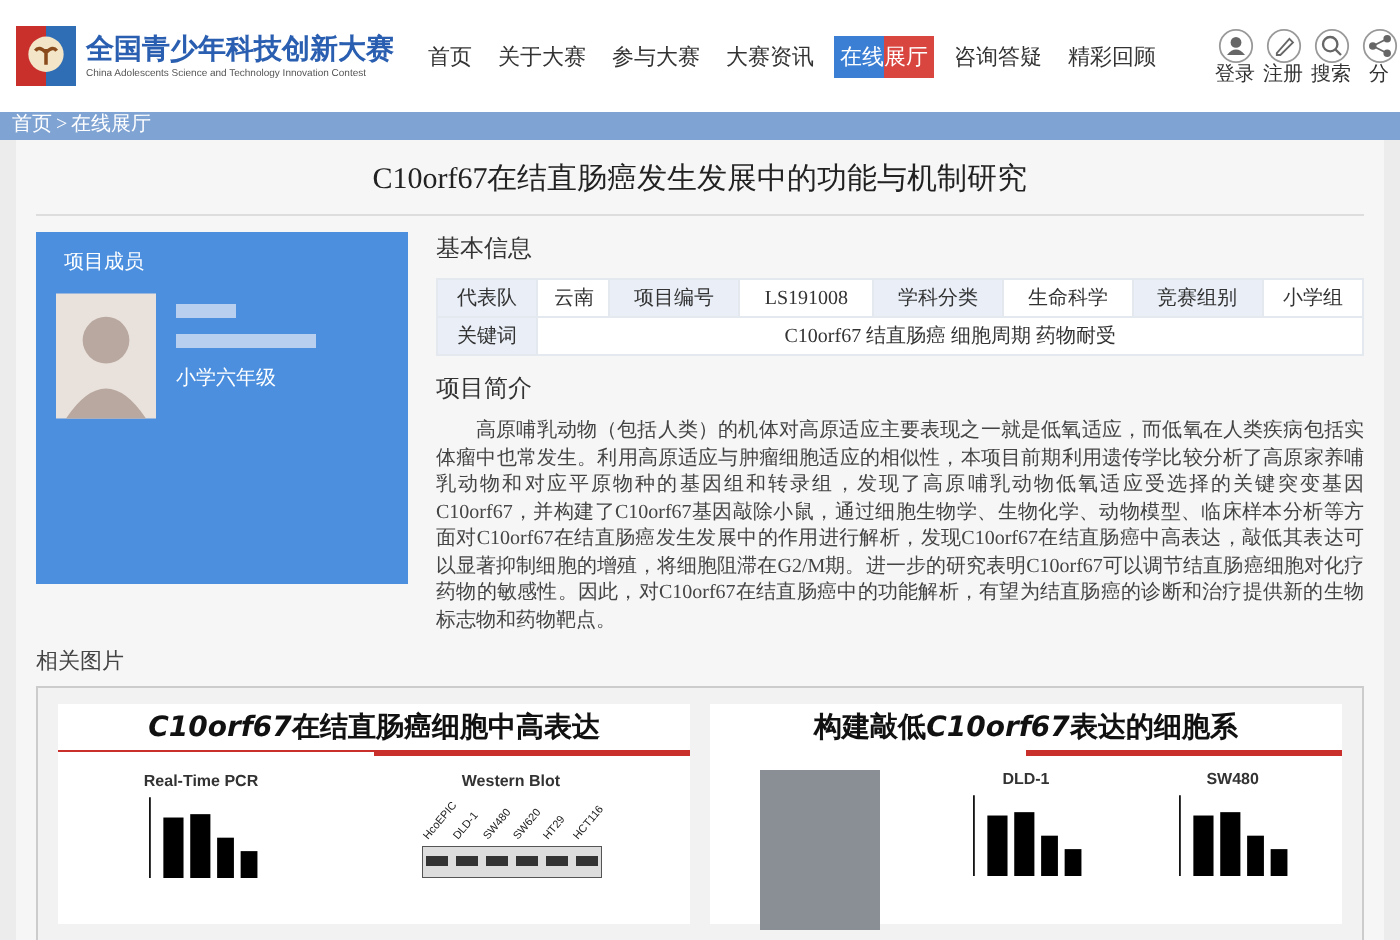  What do you see at coordinates (884, 56) in the screenshot?
I see `nav-link: 在线展厅` at bounding box center [884, 56].